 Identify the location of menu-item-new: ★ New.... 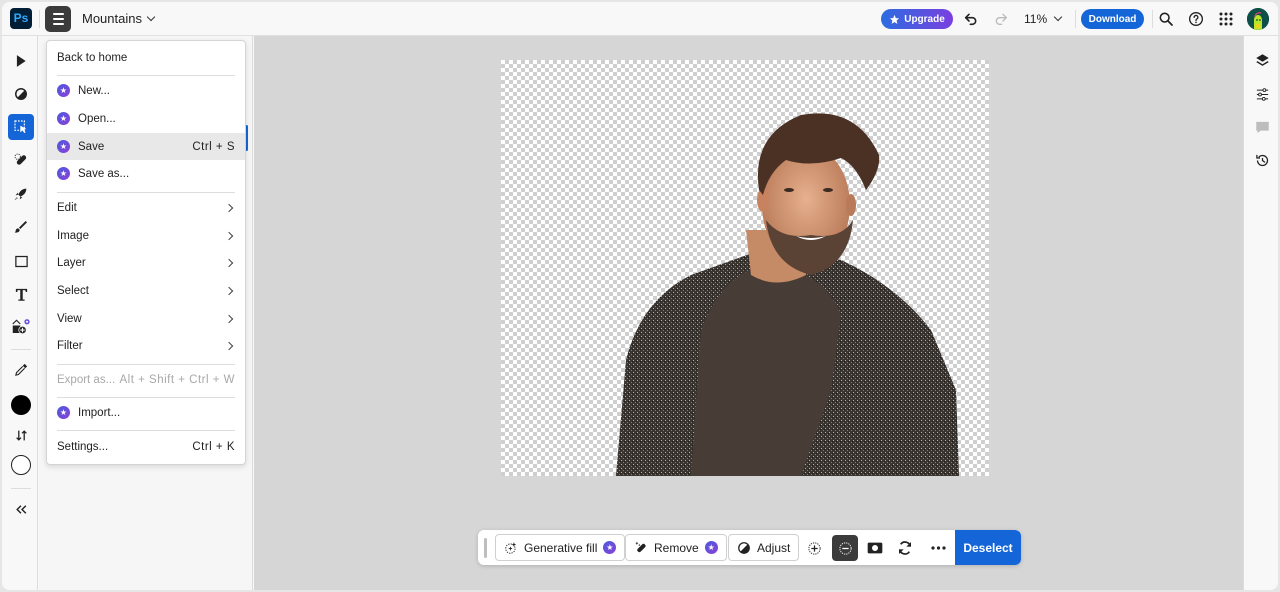
(146, 90).